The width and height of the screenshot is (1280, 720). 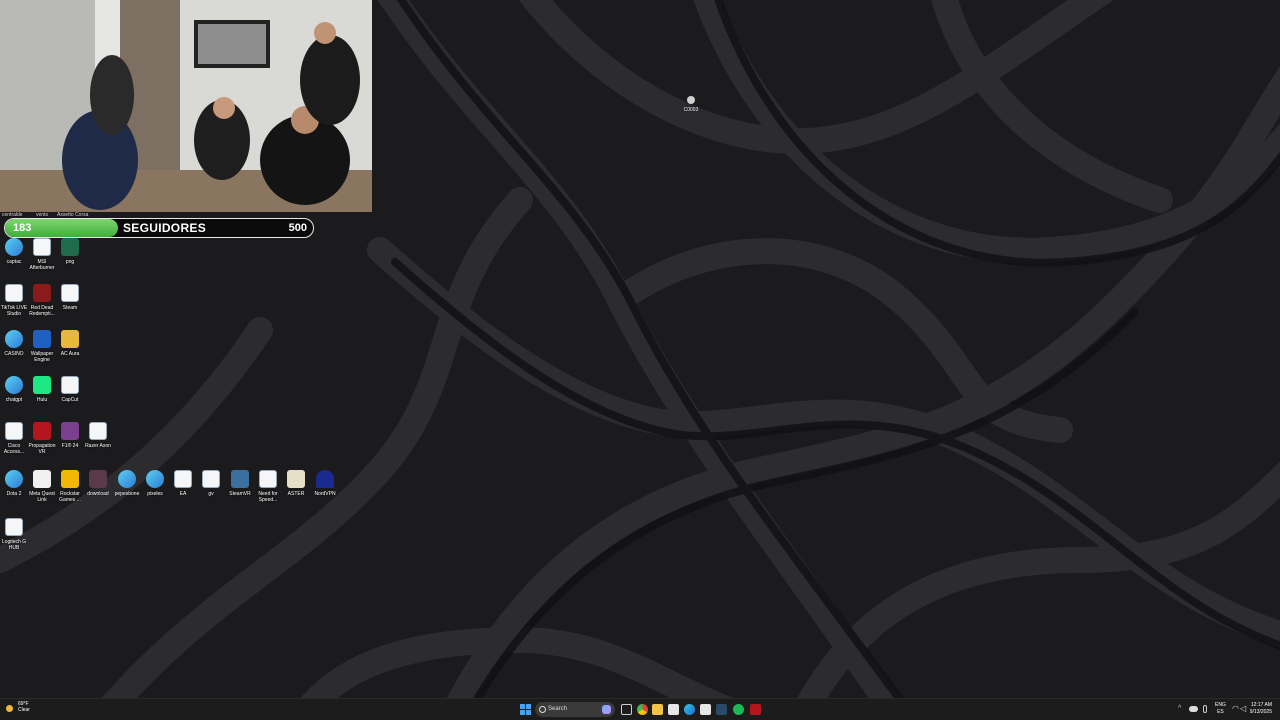 I want to click on desktop-icon-hulu: Hulu, so click(x=42, y=389).